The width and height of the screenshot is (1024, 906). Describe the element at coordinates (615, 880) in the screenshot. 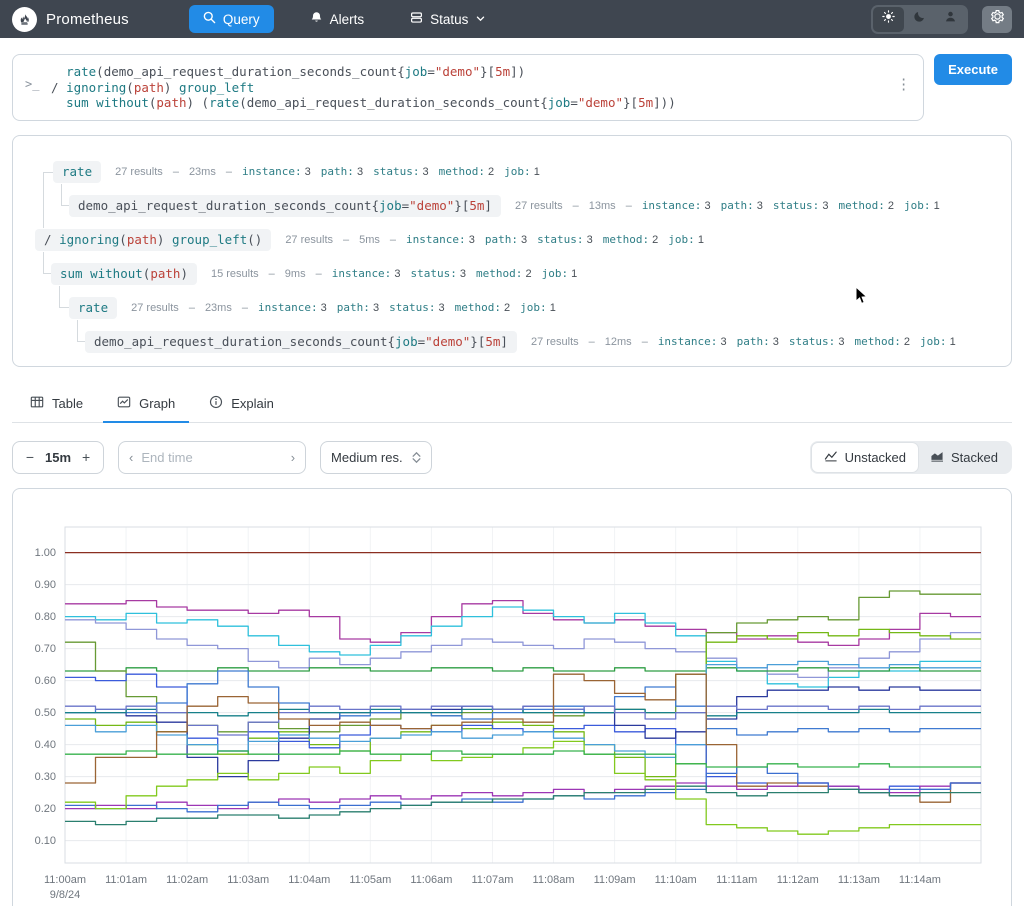

I see `svg-text: 11:09am` at that location.